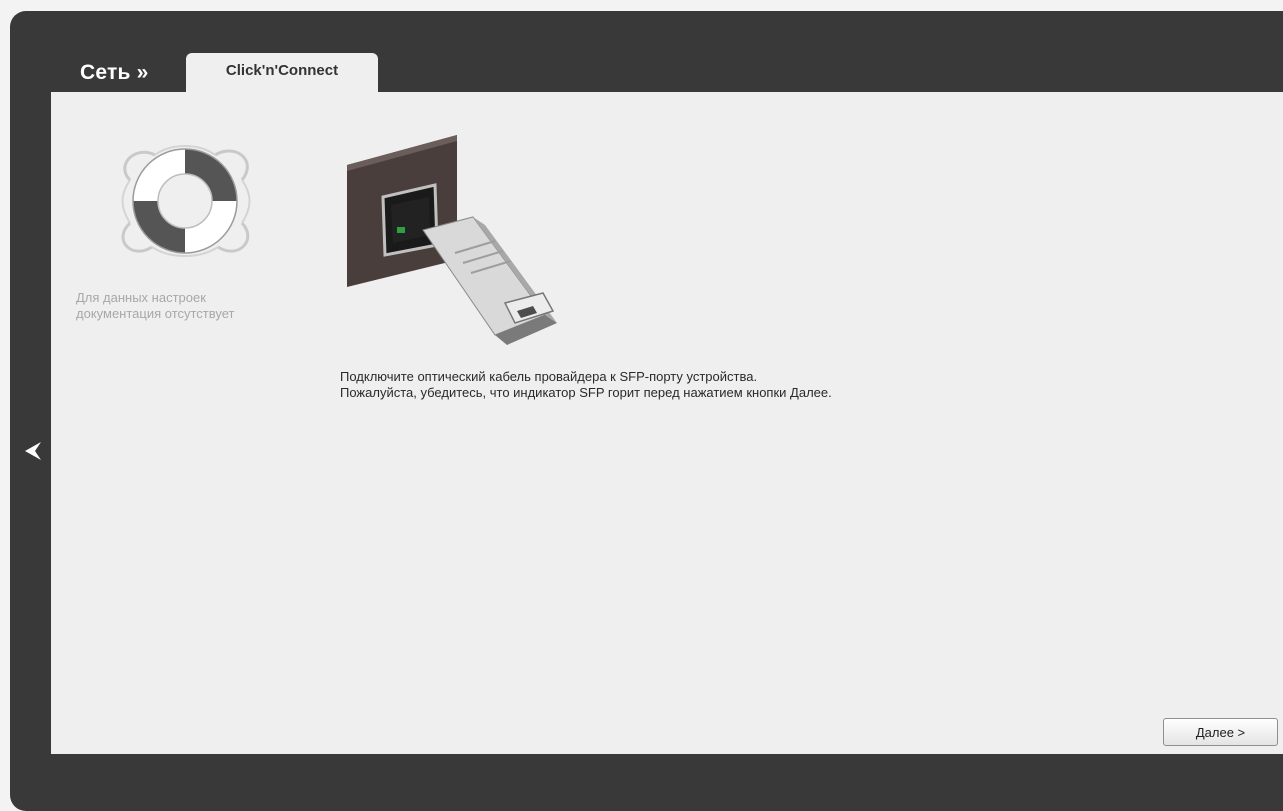 The width and height of the screenshot is (1283, 811). Describe the element at coordinates (452, 240) in the screenshot. I see `sfp-module-illustration` at that location.